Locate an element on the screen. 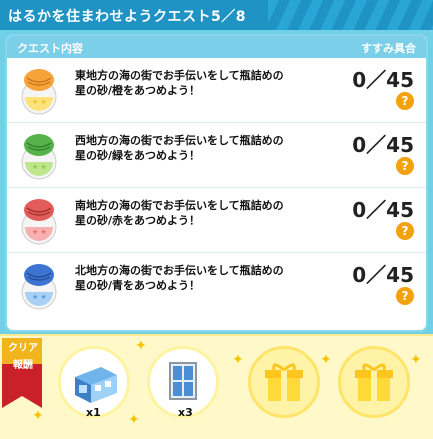  quest-description: 西地方の海の街でお手伝いをして瓶詰めの星の砂/緑をあつめよう！ is located at coordinates (179, 148).